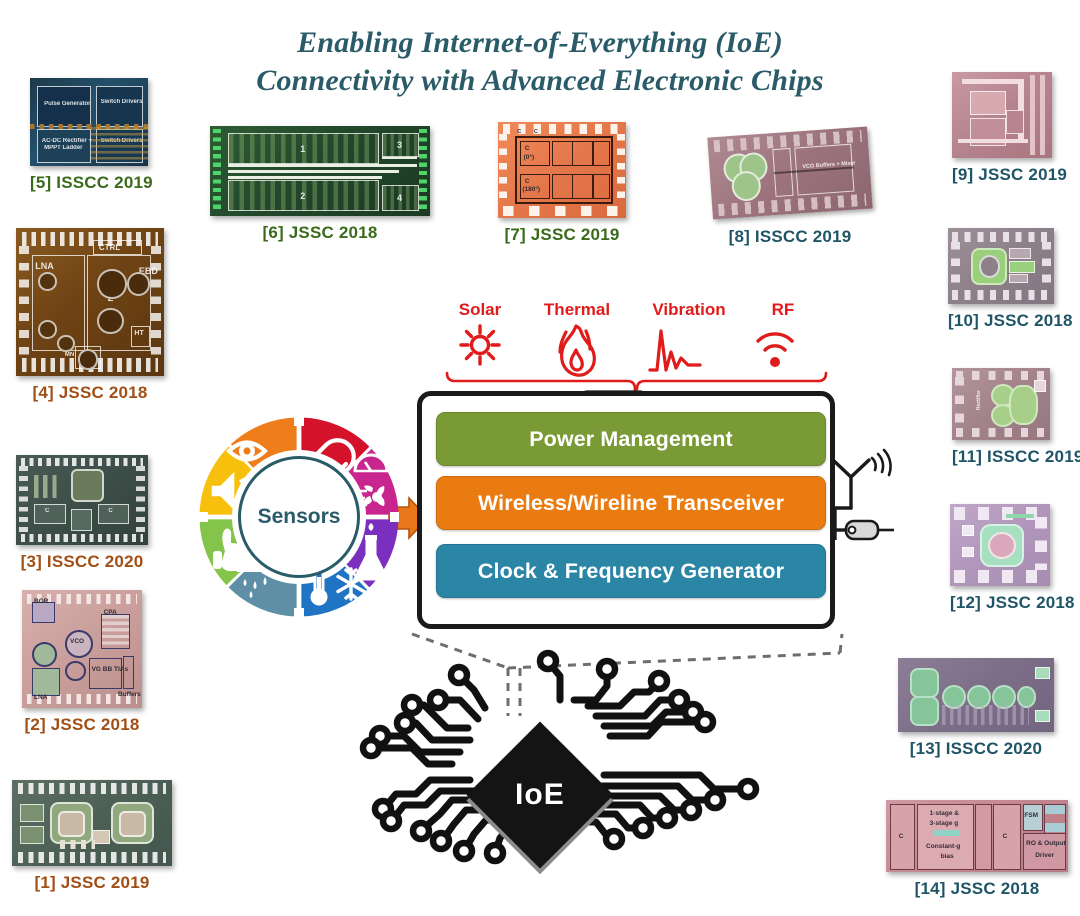  What do you see at coordinates (1016, 456) in the screenshot?
I see `chip-caption-11: [11] ISSCC 2019` at bounding box center [1016, 456].